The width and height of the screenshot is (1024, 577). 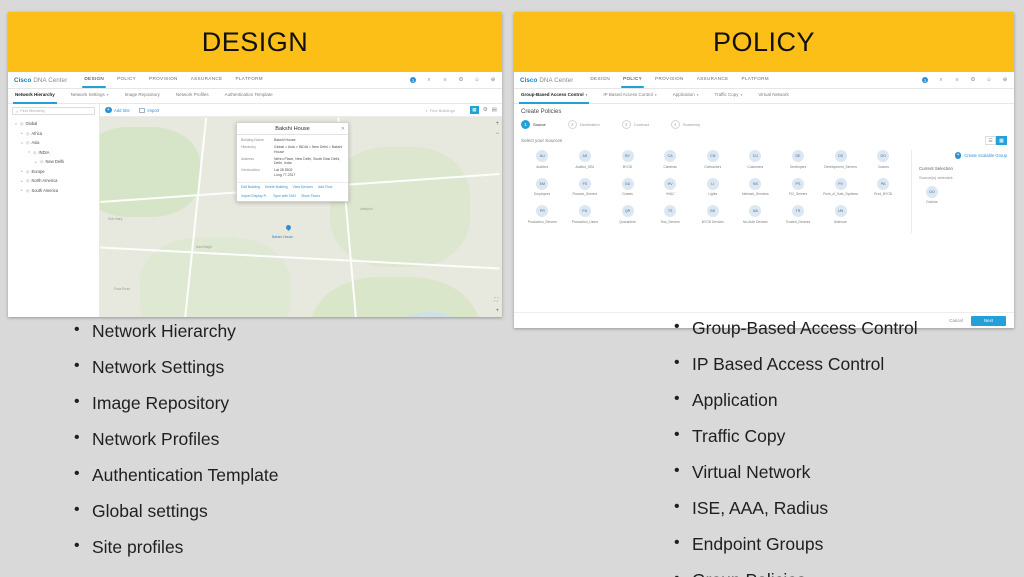 What do you see at coordinates (284, 196) in the screenshot?
I see `sync-with-cmx-link: Sync with CMX` at bounding box center [284, 196].